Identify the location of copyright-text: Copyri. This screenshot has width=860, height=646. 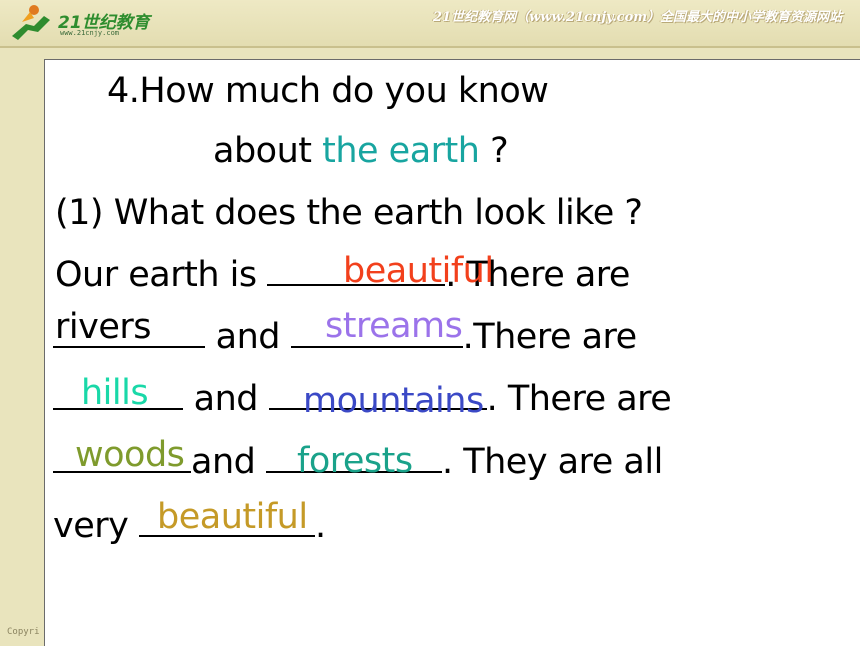
(23, 632).